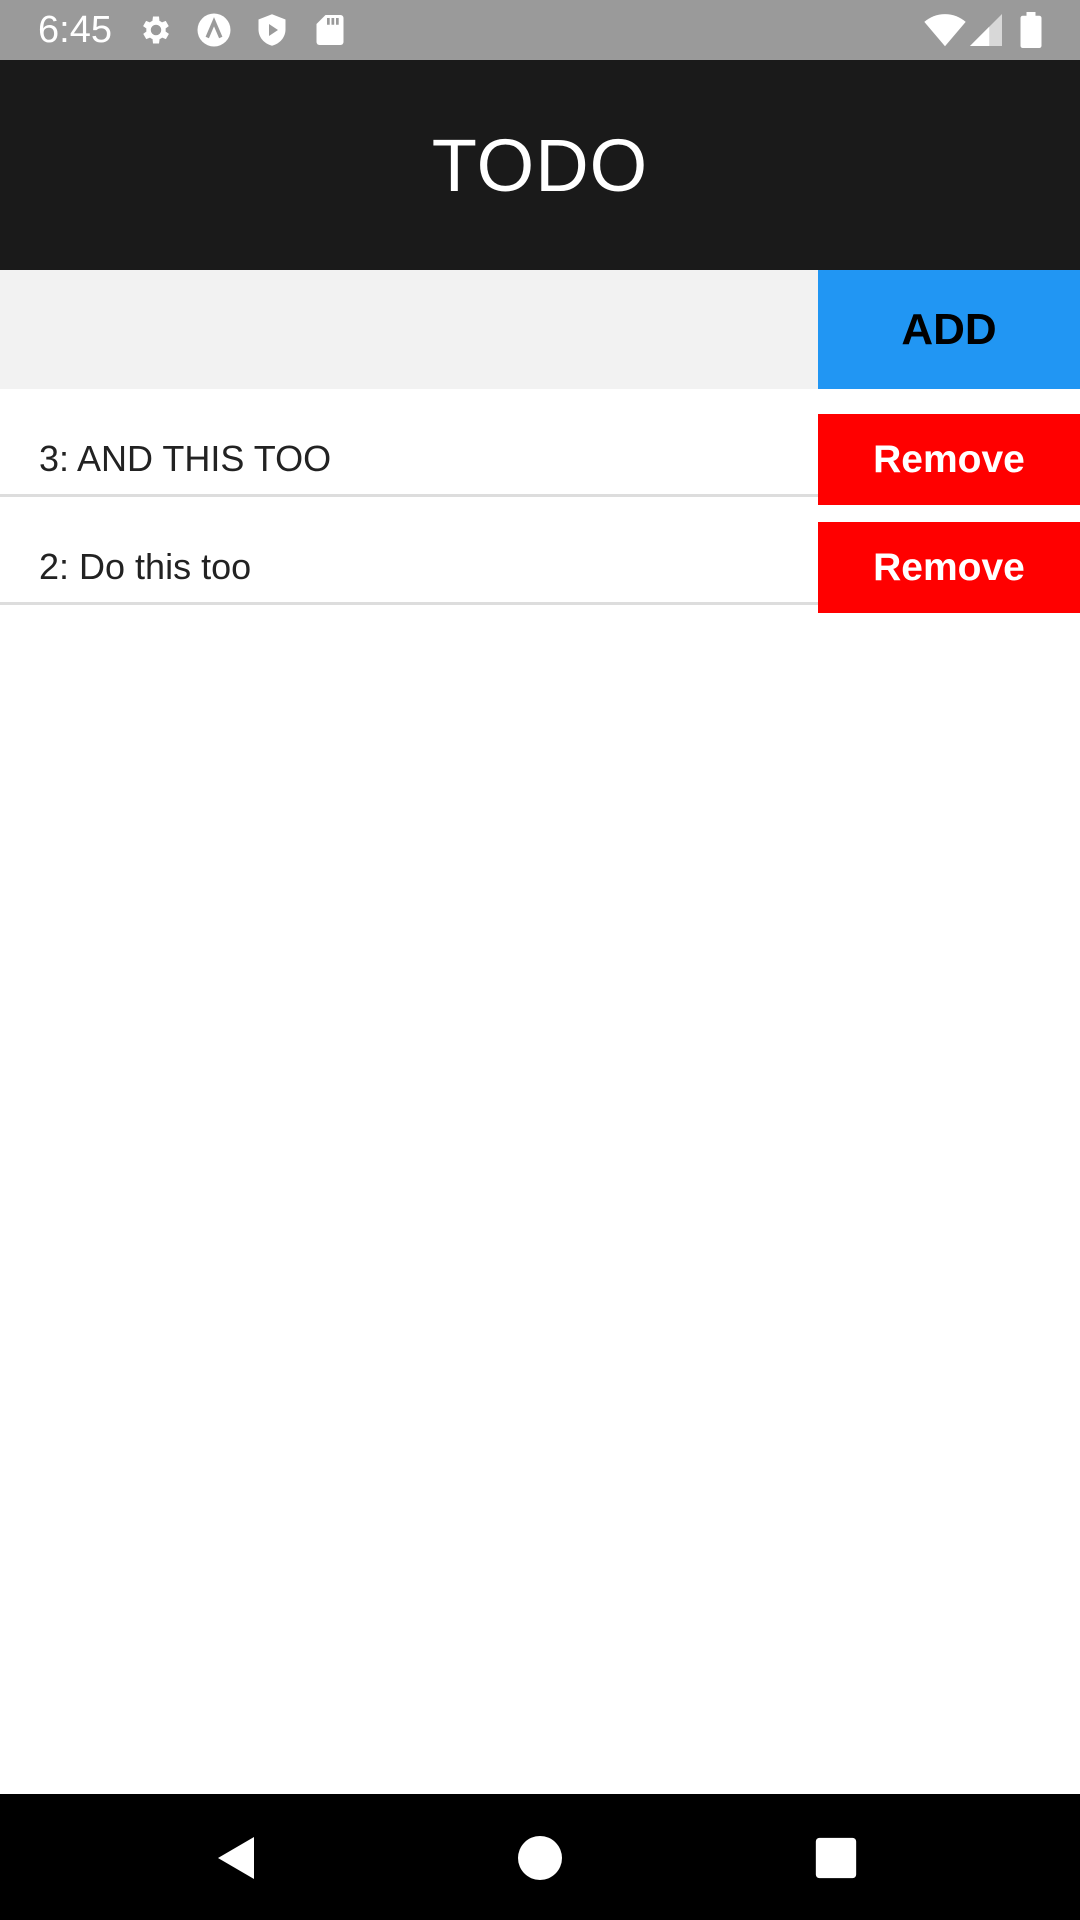  Describe the element at coordinates (272, 30) in the screenshot. I see `shield-play-icon` at that location.